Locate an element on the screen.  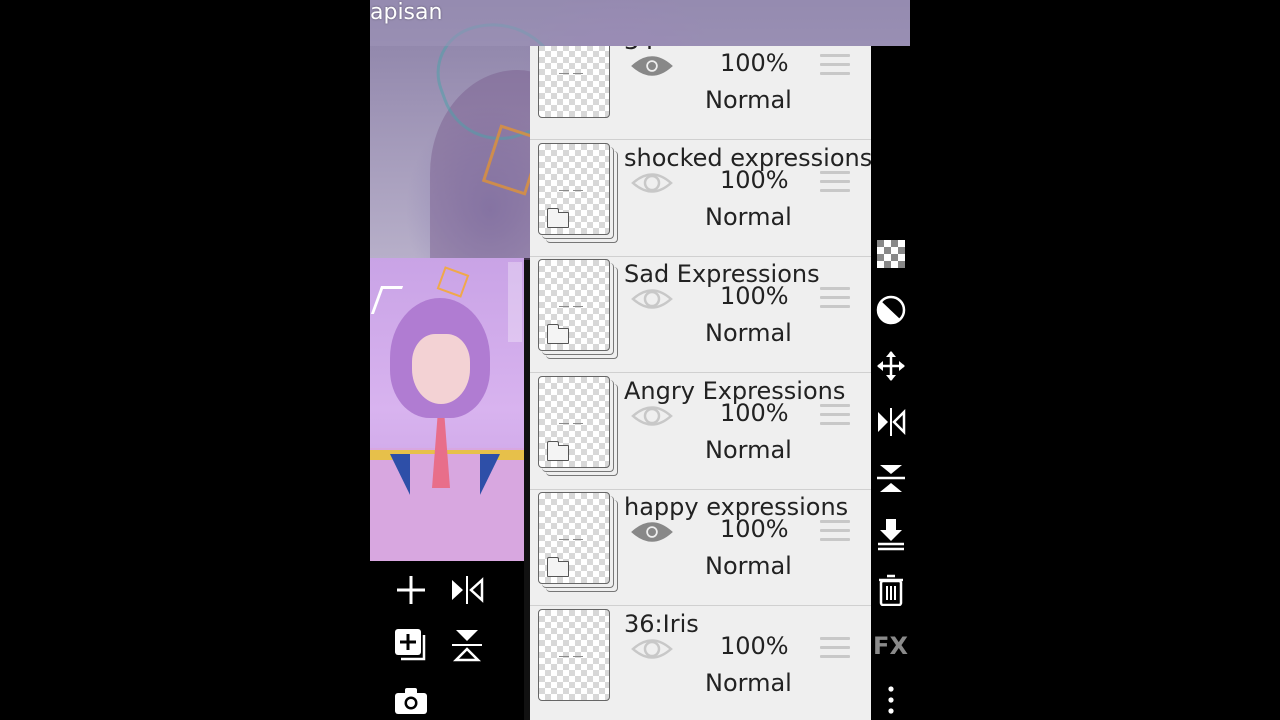
layer-tools-left is located at coordinates (447, 640).